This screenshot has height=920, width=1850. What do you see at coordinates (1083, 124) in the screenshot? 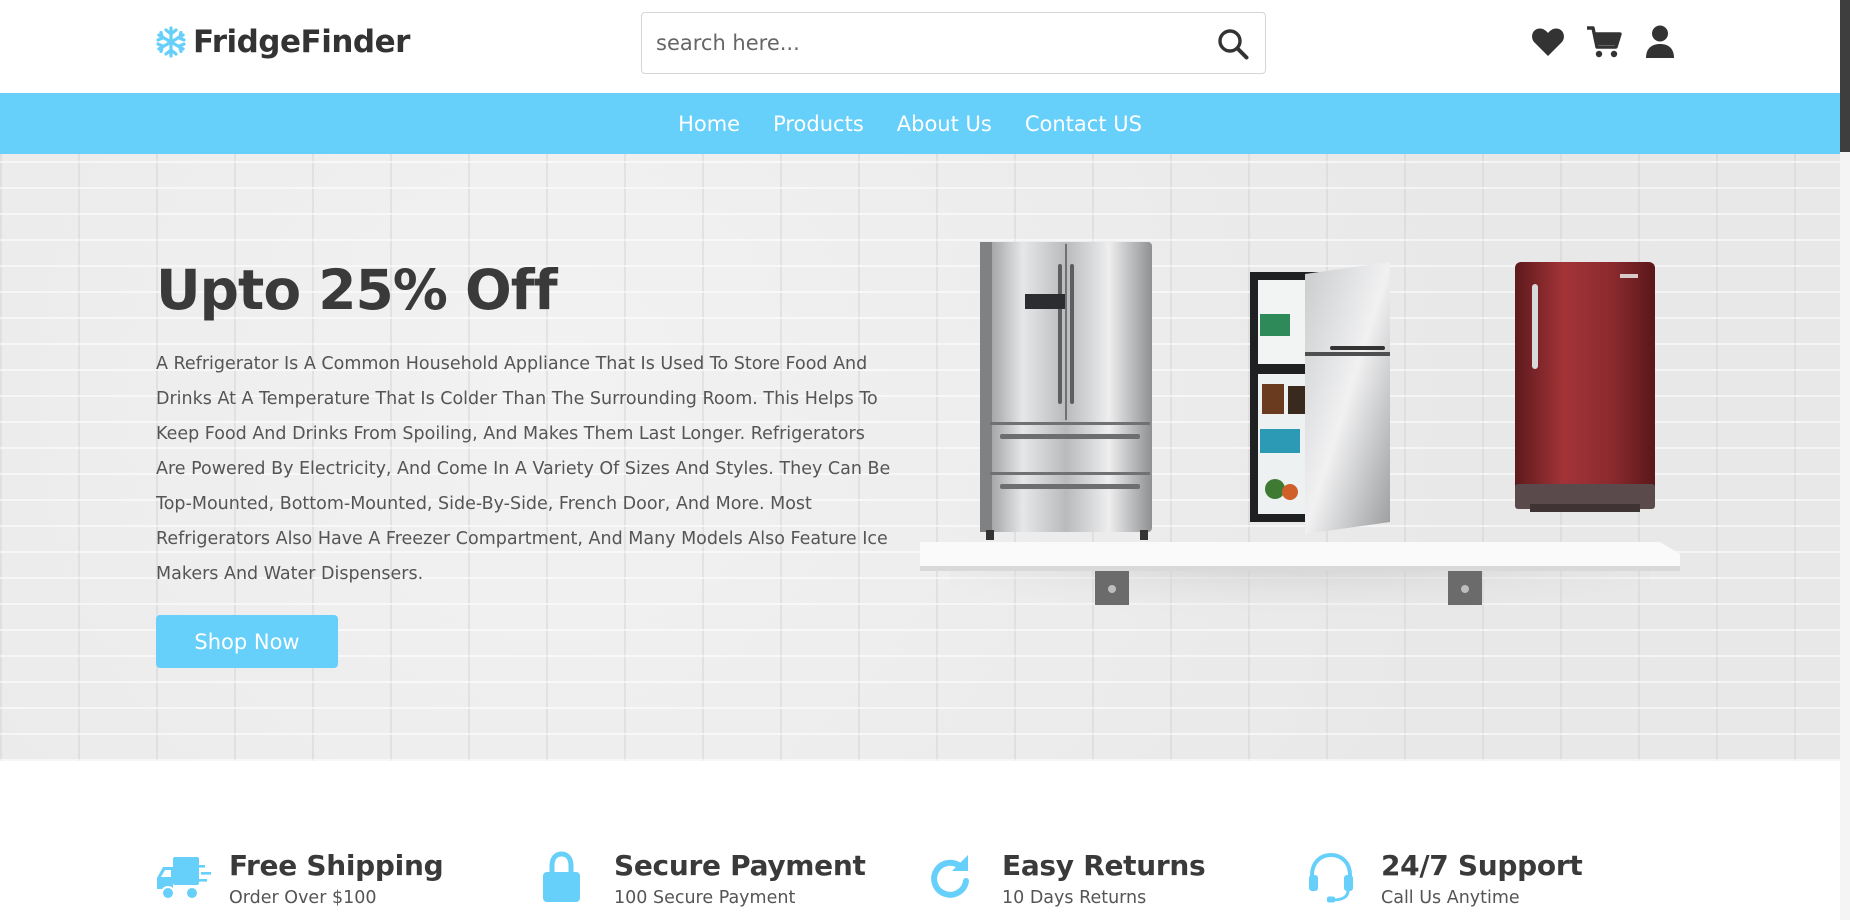
I see `nav-contact-us: Contact US` at bounding box center [1083, 124].